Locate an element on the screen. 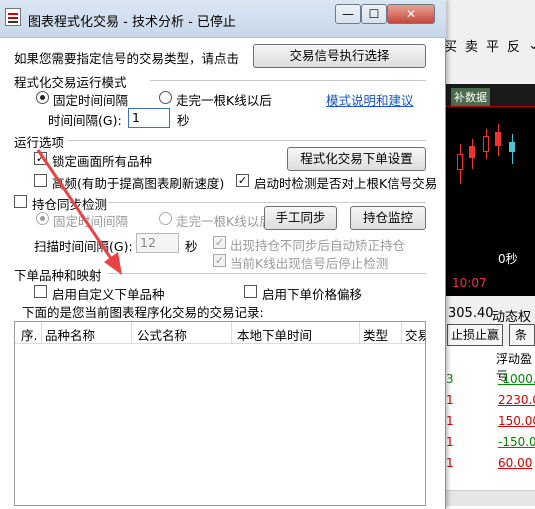  float-pl-value: 2230.0 is located at coordinates (516, 400).